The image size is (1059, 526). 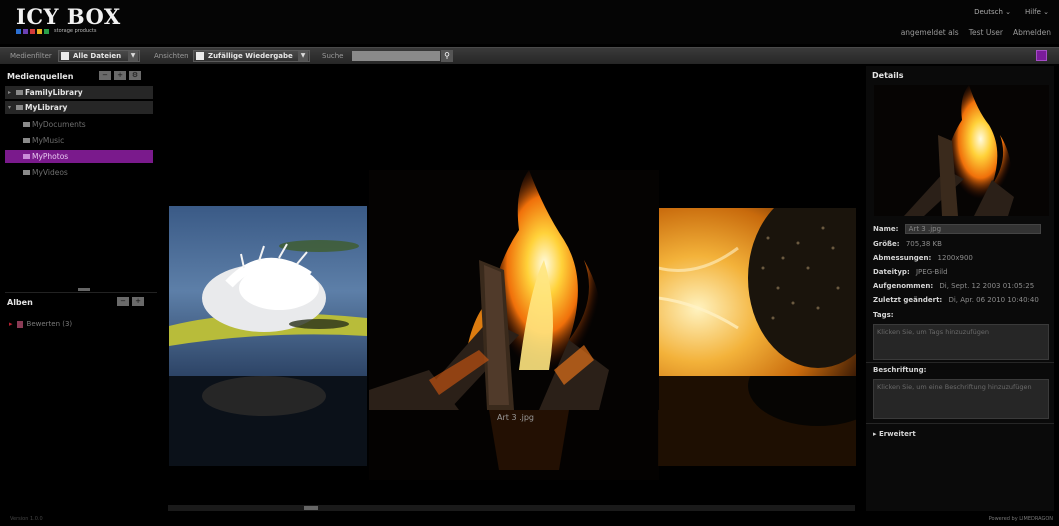 I want to click on source-myphotos: MyPhotos, so click(x=79, y=156).